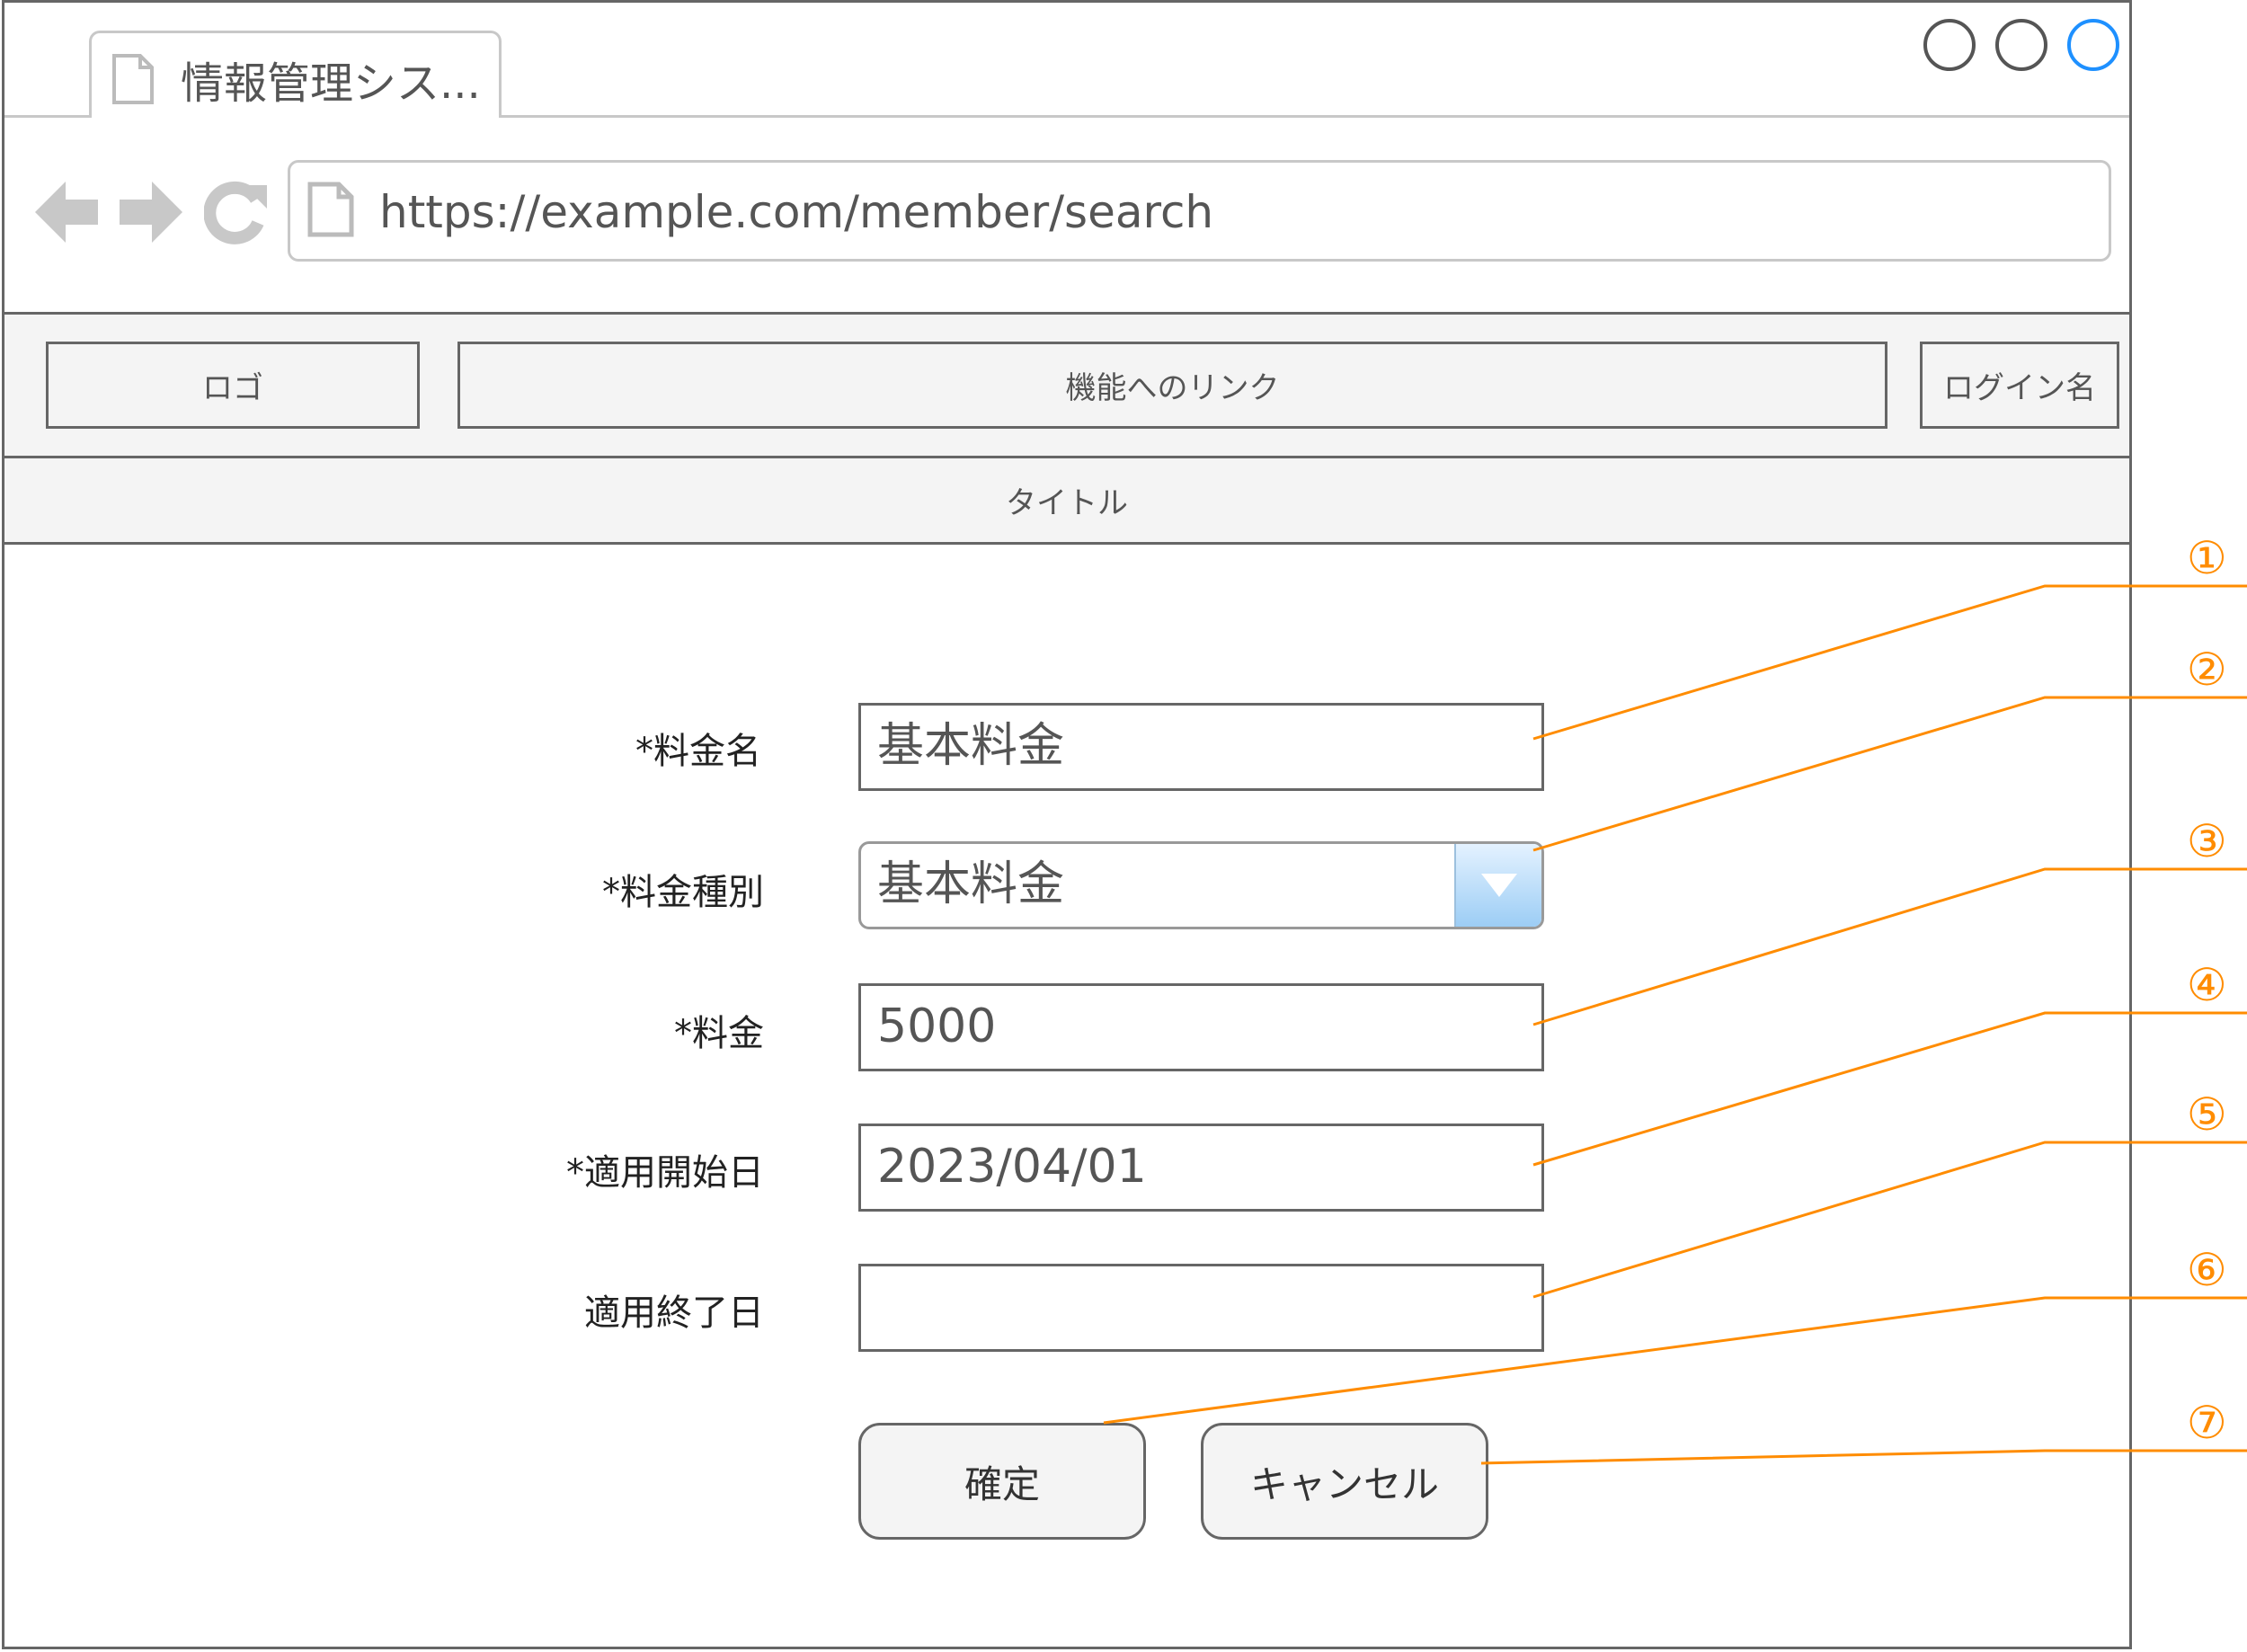 This screenshot has width=2247, height=1652. Describe the element at coordinates (2207, 558) in the screenshot. I see `callout-1: ①` at that location.